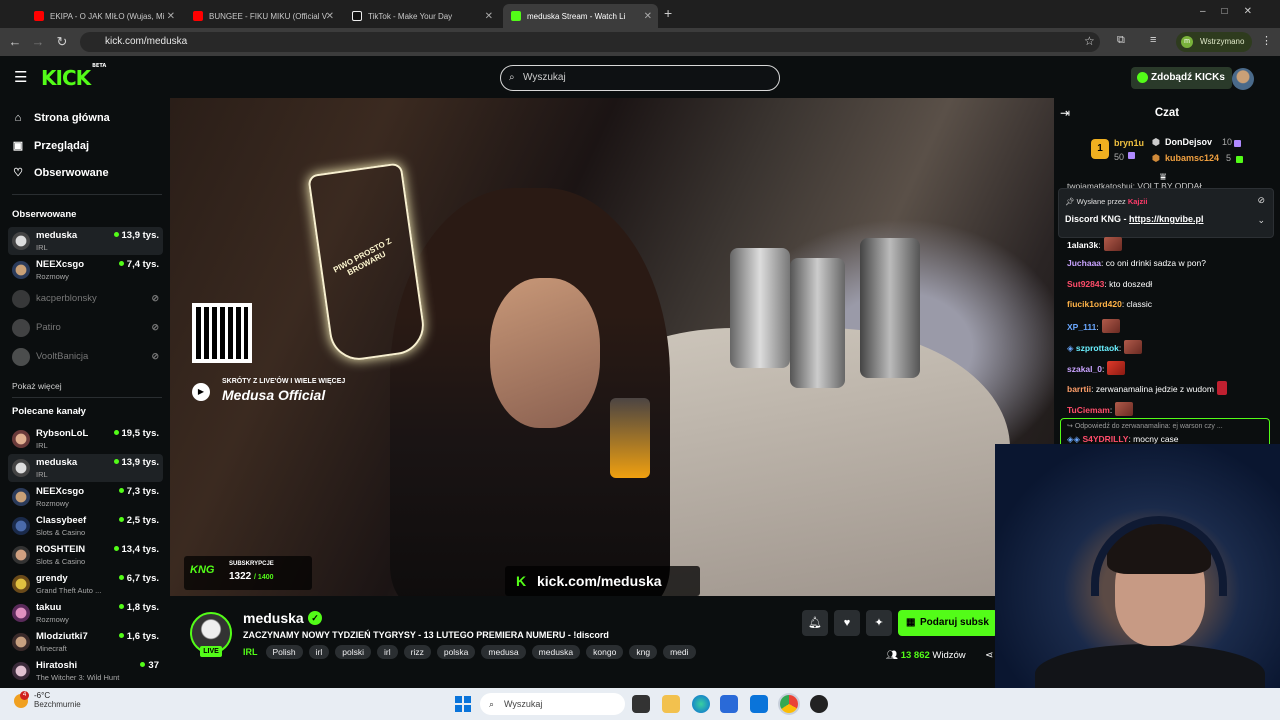 The image size is (1280, 720). Describe the element at coordinates (73, 76) in the screenshot. I see `kick-logo: KICK BETA` at that location.